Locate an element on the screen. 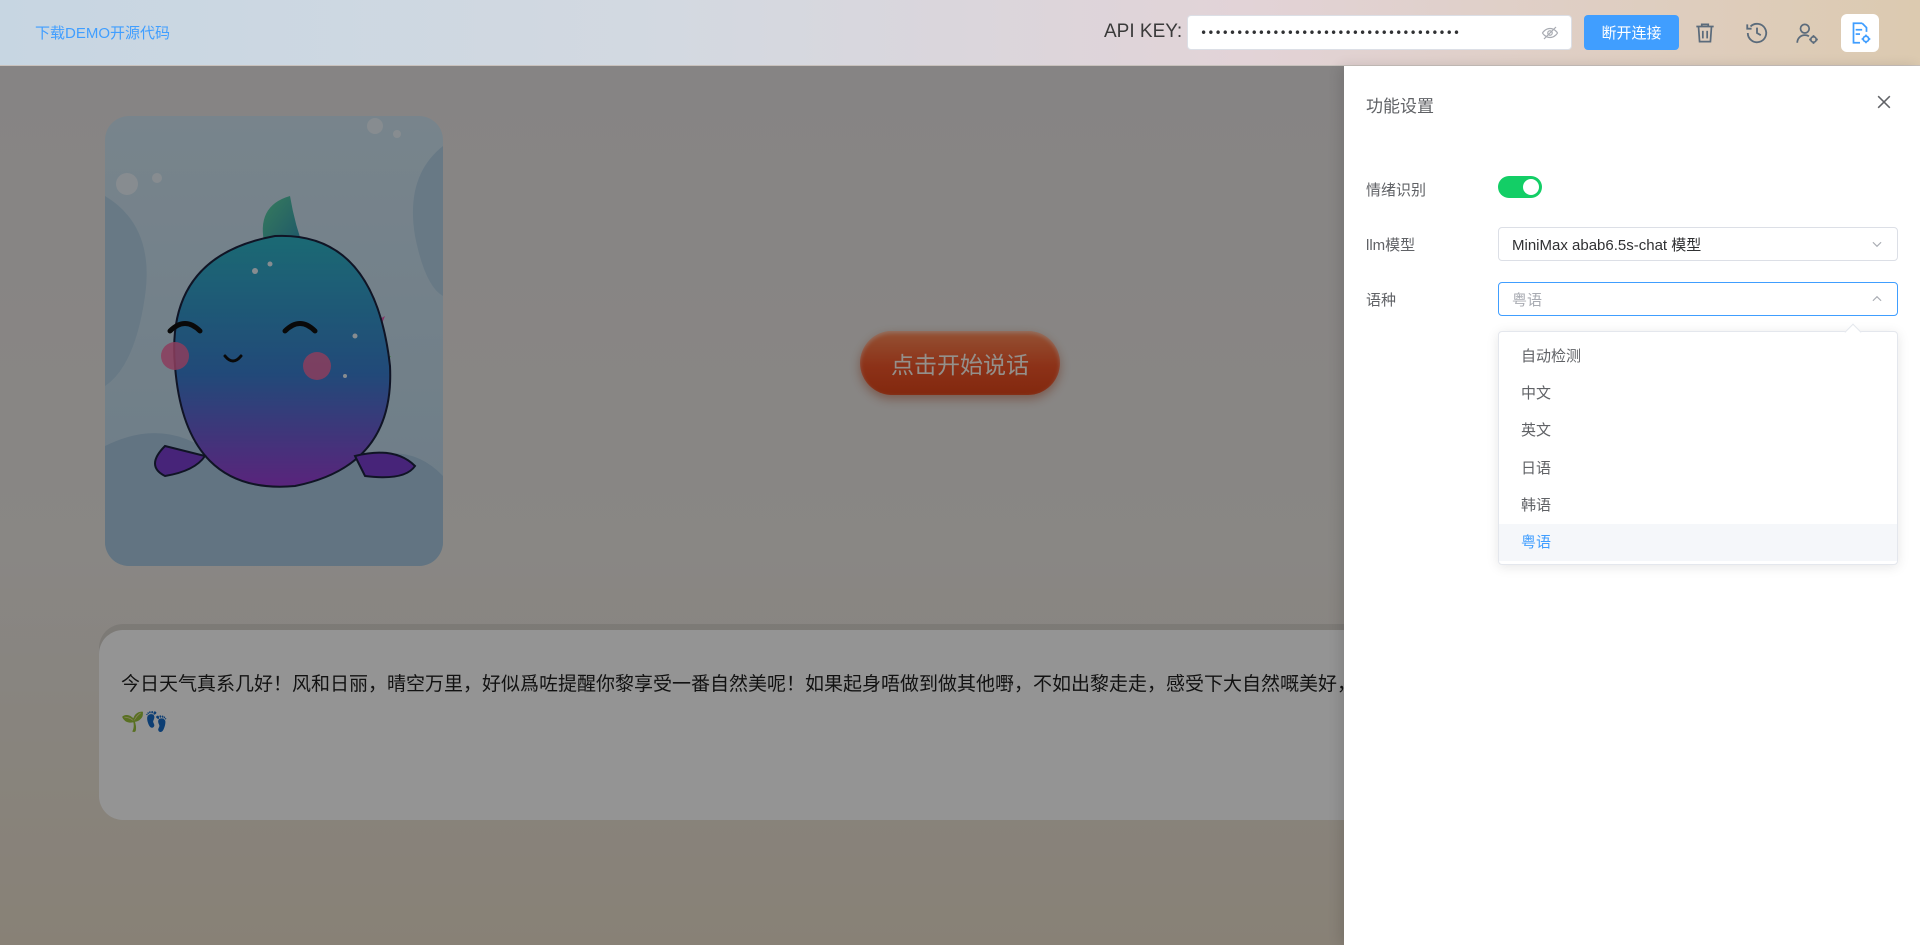 The width and height of the screenshot is (1920, 945). close-icon is located at coordinates (1884, 102).